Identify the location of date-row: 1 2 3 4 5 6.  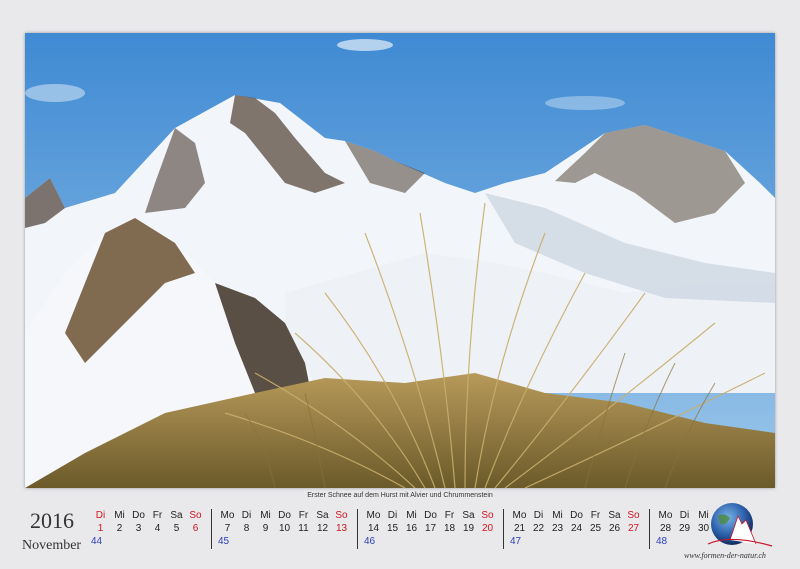
(148, 528).